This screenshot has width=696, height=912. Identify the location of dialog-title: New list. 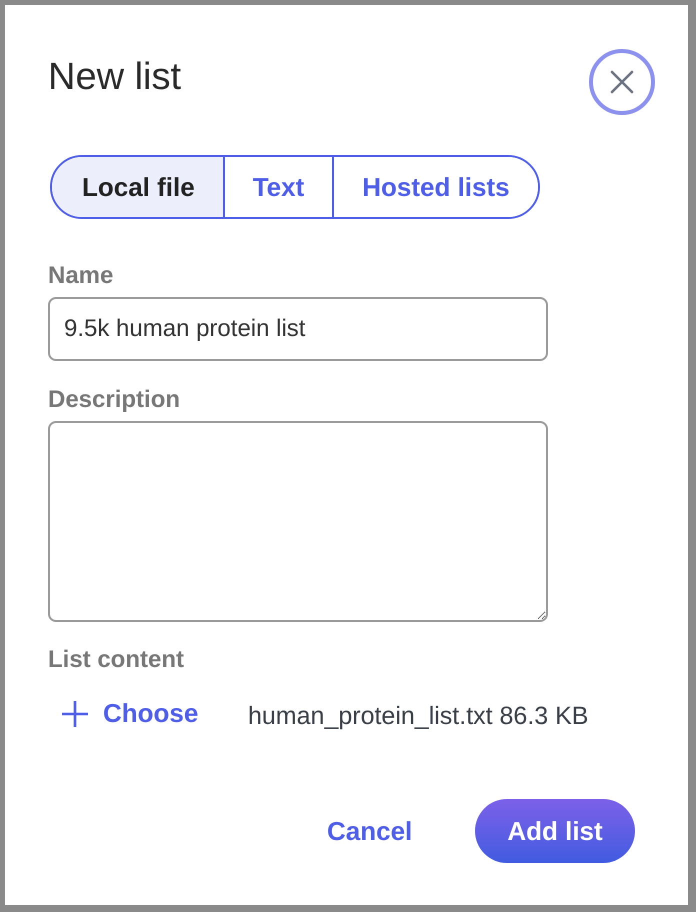
(115, 77).